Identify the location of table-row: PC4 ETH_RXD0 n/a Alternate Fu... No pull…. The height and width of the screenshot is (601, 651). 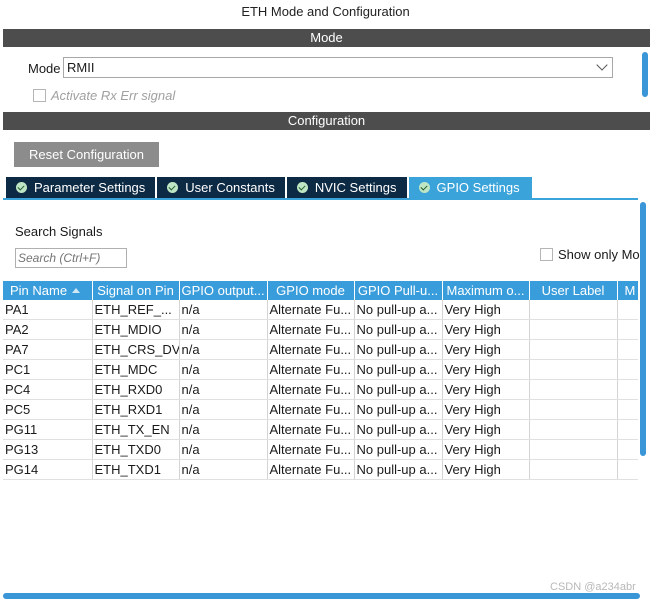
(320, 389).